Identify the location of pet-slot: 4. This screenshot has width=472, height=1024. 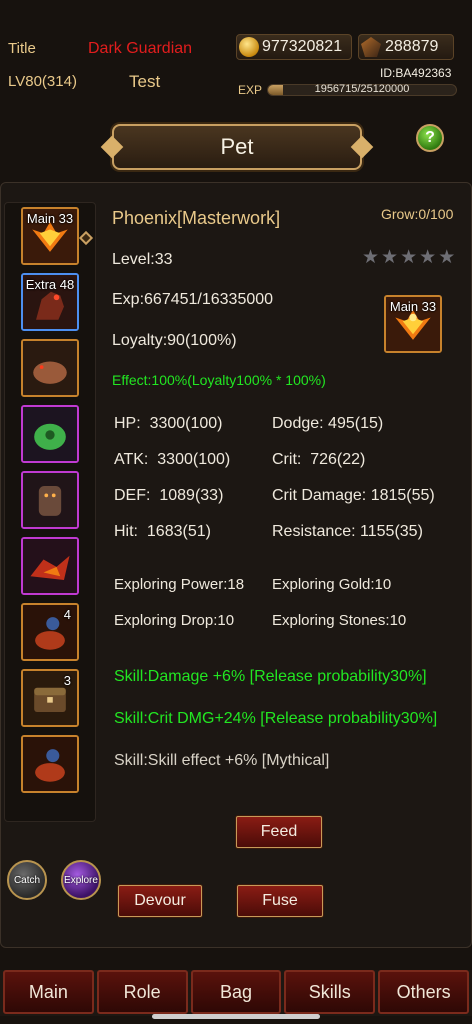
(50, 632).